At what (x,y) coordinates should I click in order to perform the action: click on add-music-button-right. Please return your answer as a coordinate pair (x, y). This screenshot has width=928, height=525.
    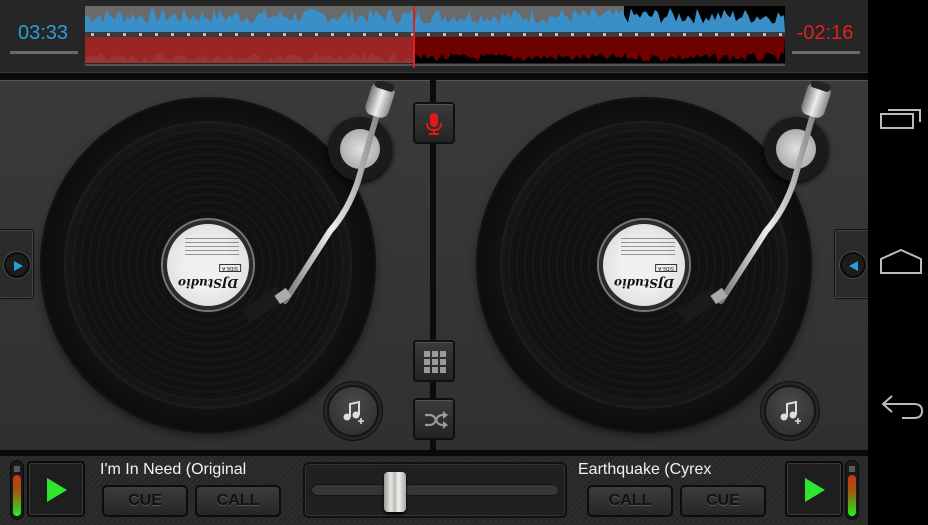
    Looking at the image, I should click on (790, 411).